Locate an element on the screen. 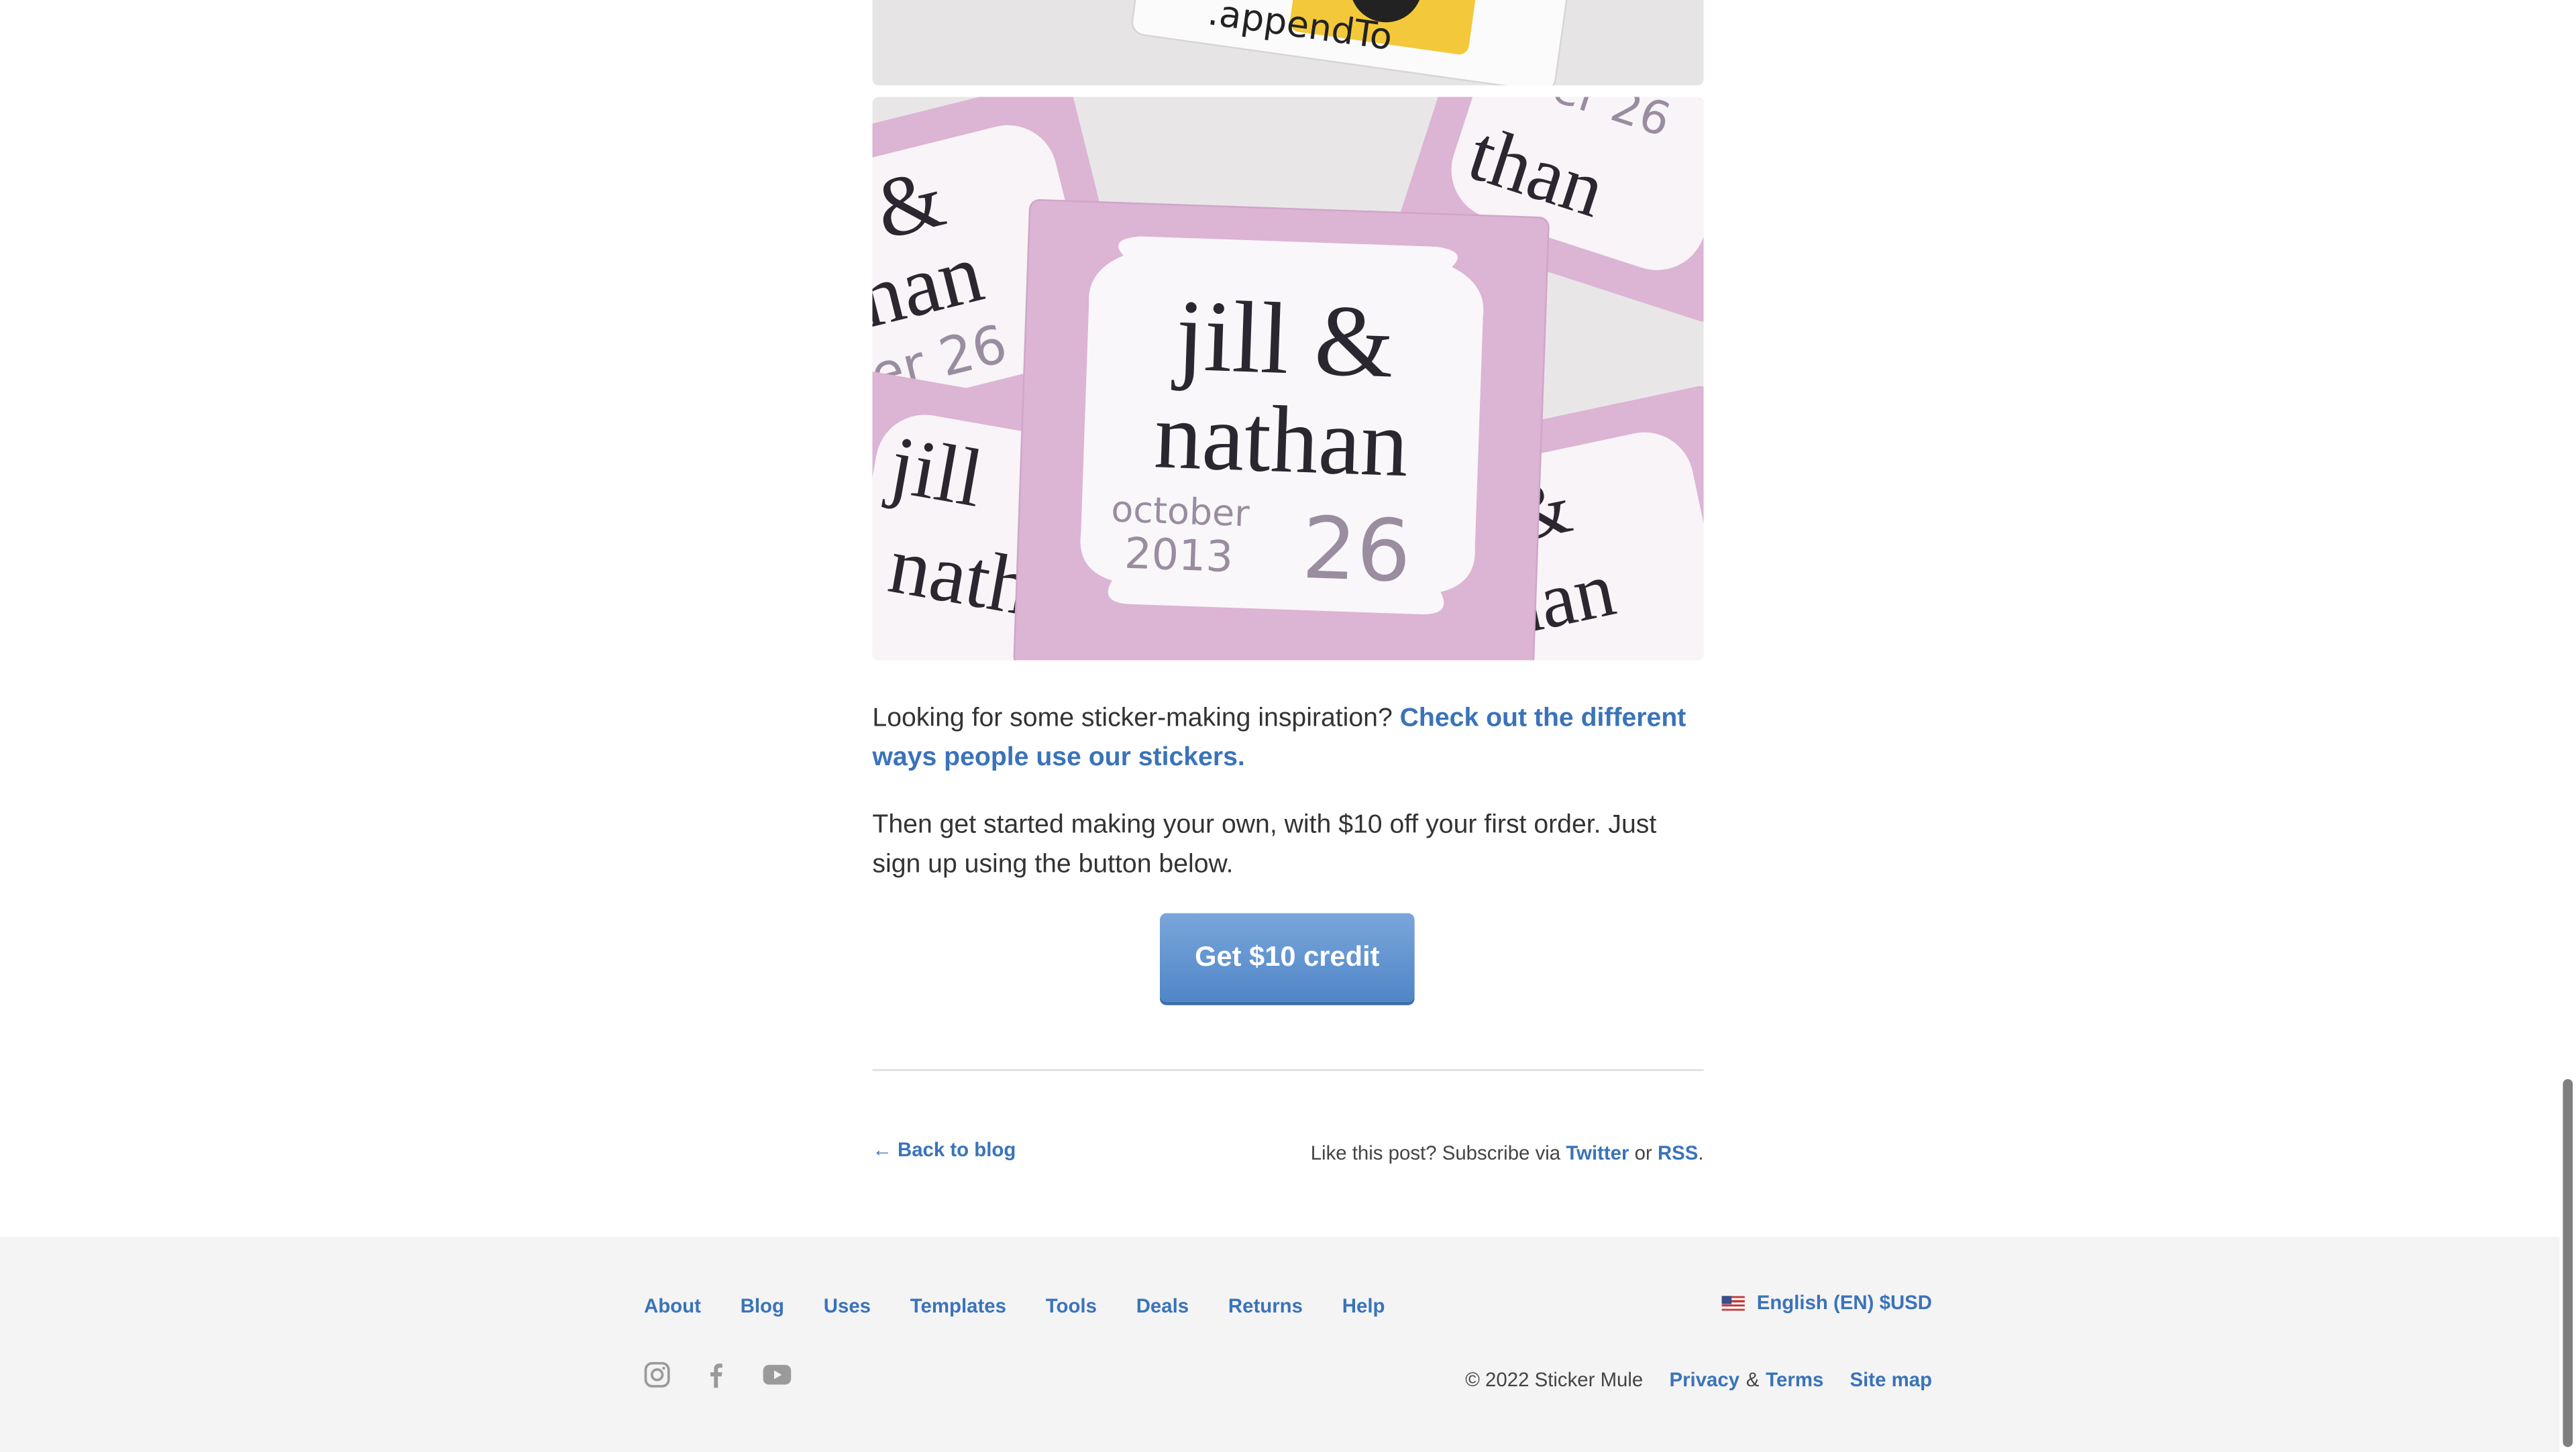 The height and width of the screenshot is (1452, 2576). footer-link-uses: Uses is located at coordinates (847, 1305).